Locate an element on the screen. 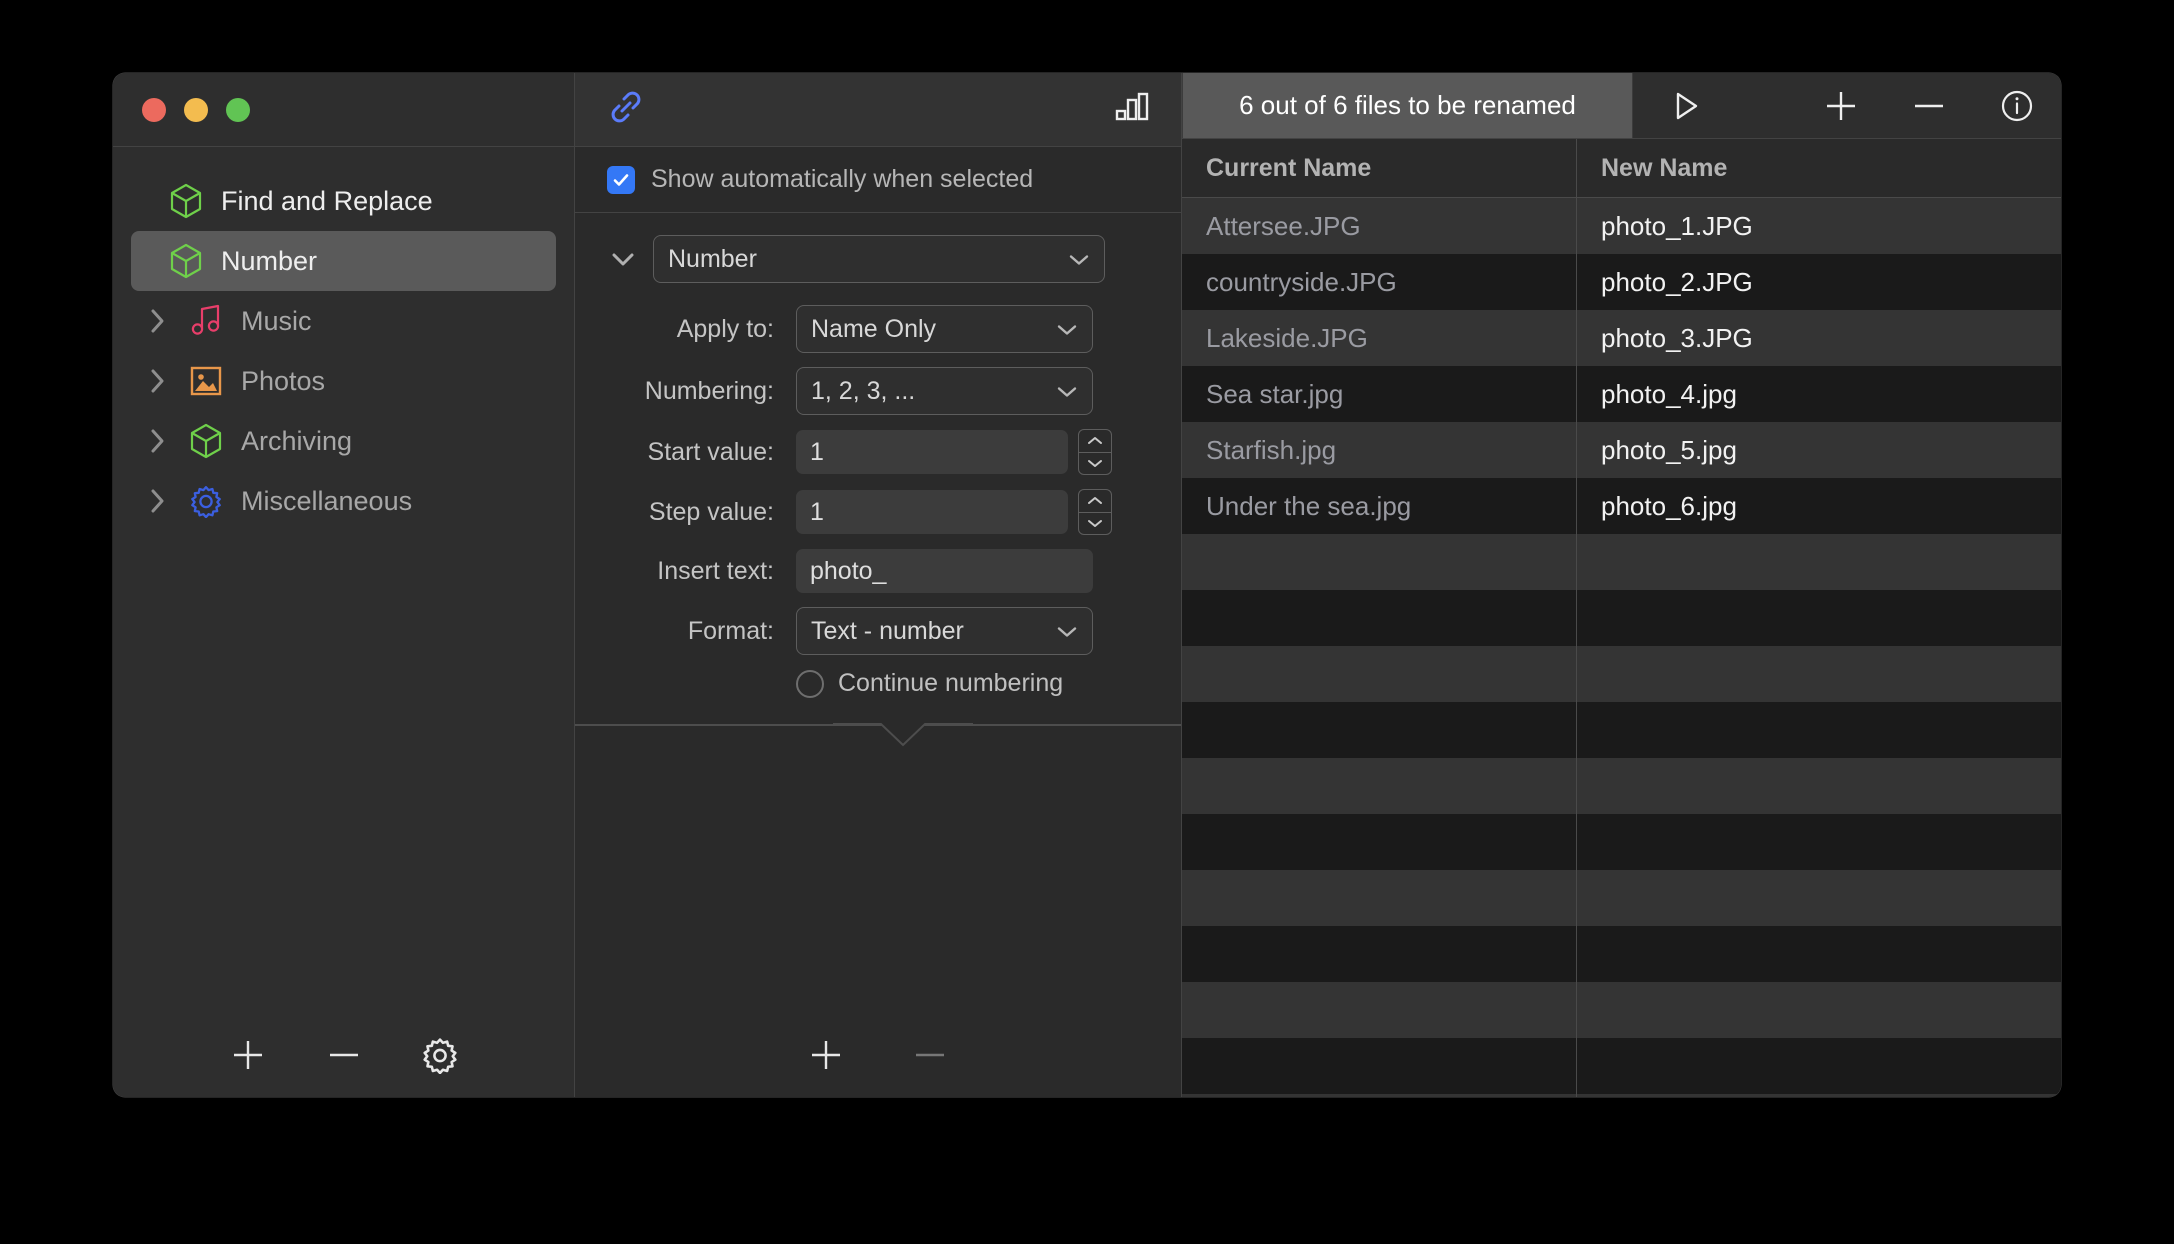 This screenshot has height=1244, width=2174. table-row: Lakeside.JPG photo_3.JPG is located at coordinates (1621, 338).